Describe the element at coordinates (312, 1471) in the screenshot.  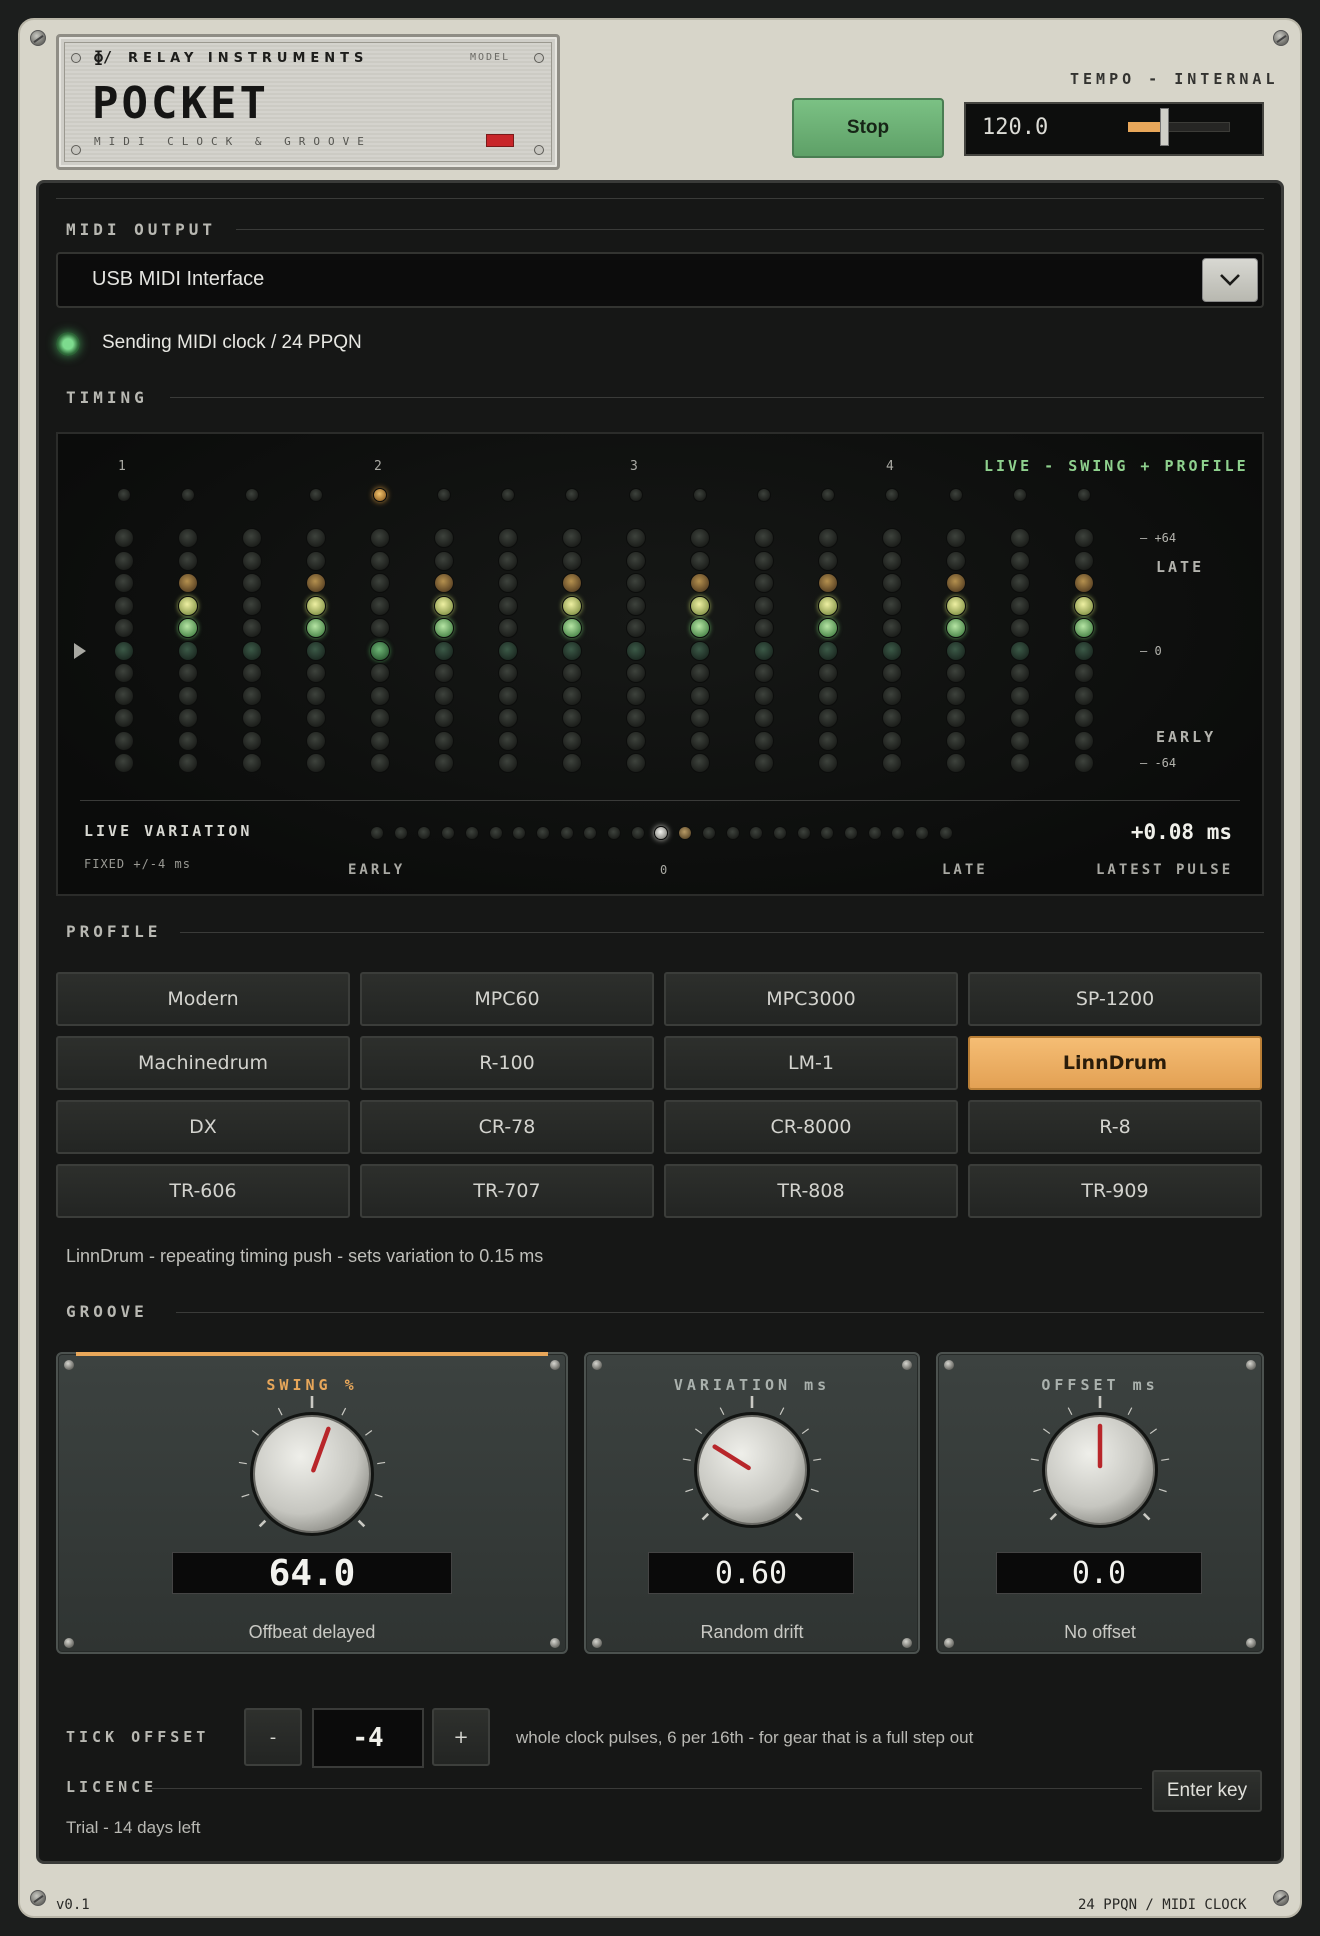
I see `swing-knob` at that location.